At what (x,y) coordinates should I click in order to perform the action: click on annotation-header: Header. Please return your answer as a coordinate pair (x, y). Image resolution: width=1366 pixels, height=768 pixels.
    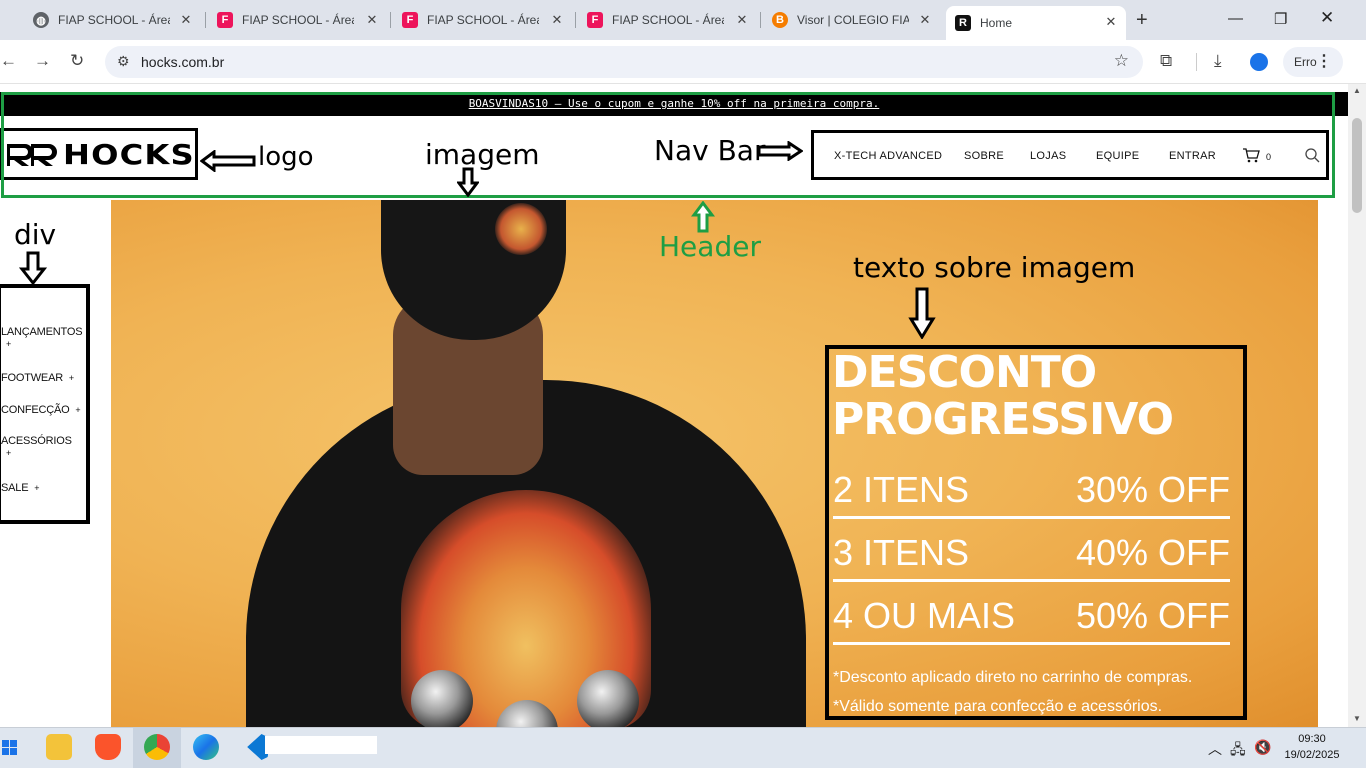
    Looking at the image, I should click on (710, 246).